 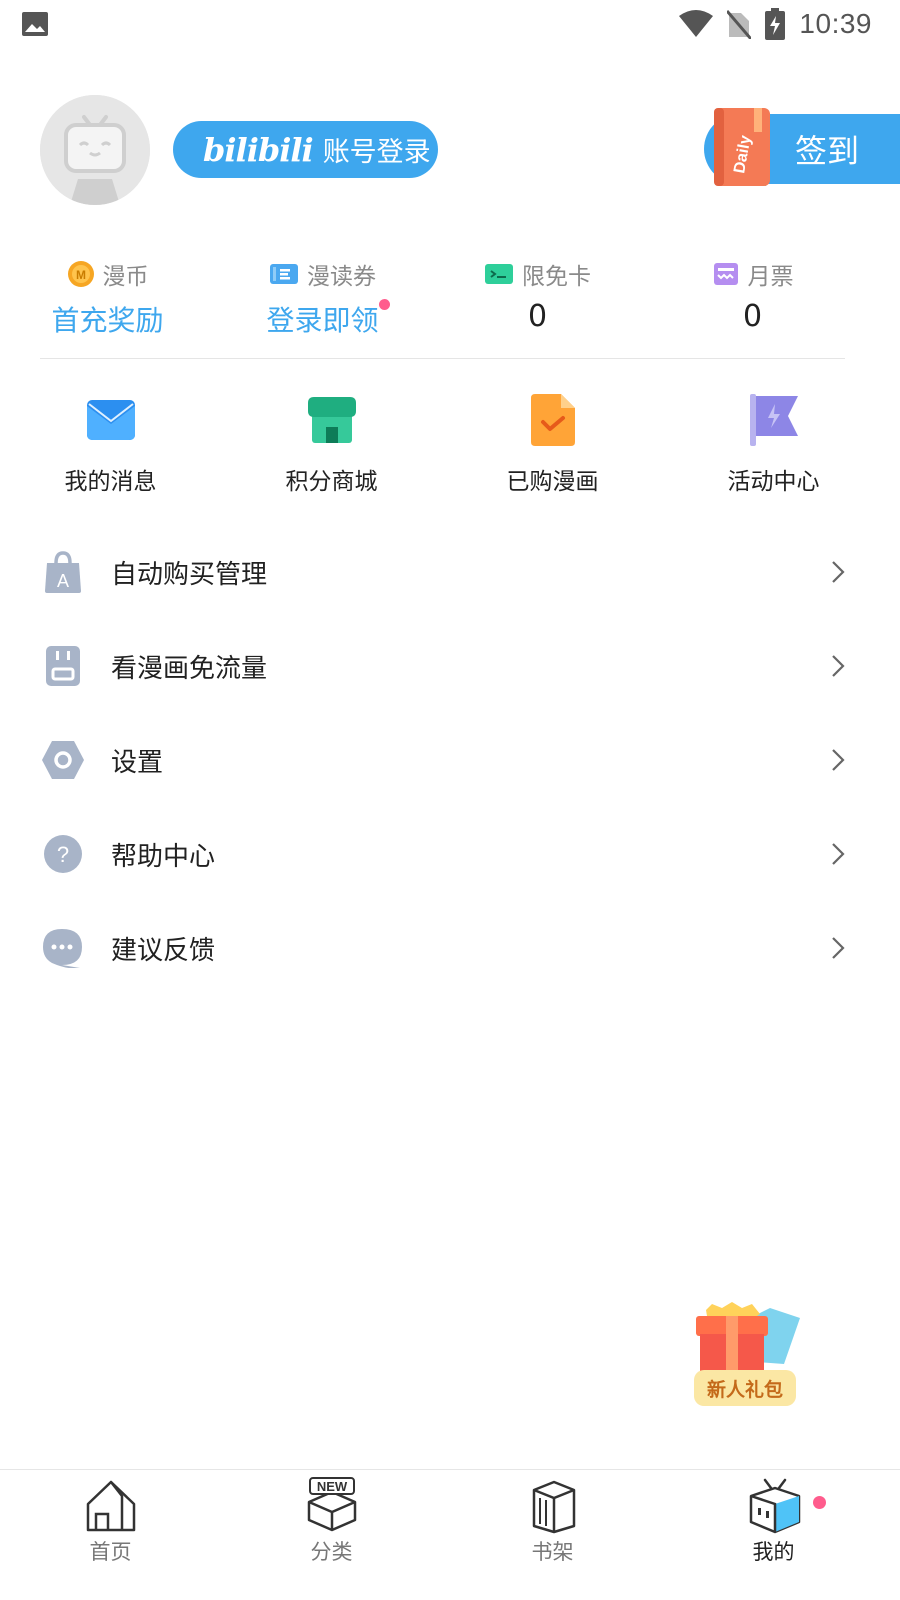 What do you see at coordinates (450, 666) in the screenshot?
I see `menu-item-free-data: 看漫画免流量` at bounding box center [450, 666].